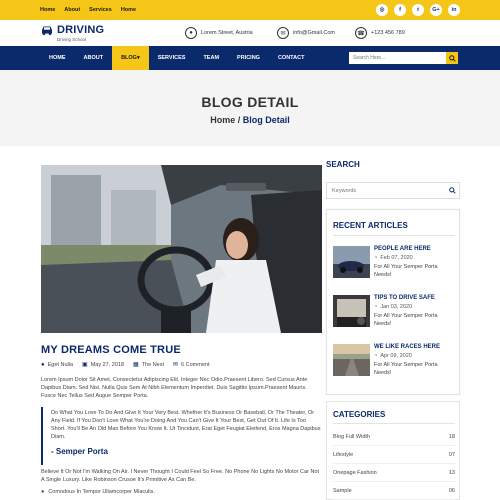 The image size is (500, 500). Describe the element at coordinates (176, 365) in the screenshot. I see `comment-icon: ✉` at that location.